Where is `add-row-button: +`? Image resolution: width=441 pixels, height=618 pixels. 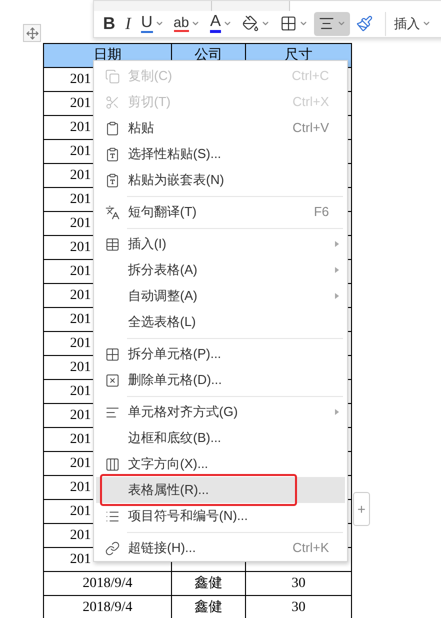 add-row-button: + is located at coordinates (361, 509).